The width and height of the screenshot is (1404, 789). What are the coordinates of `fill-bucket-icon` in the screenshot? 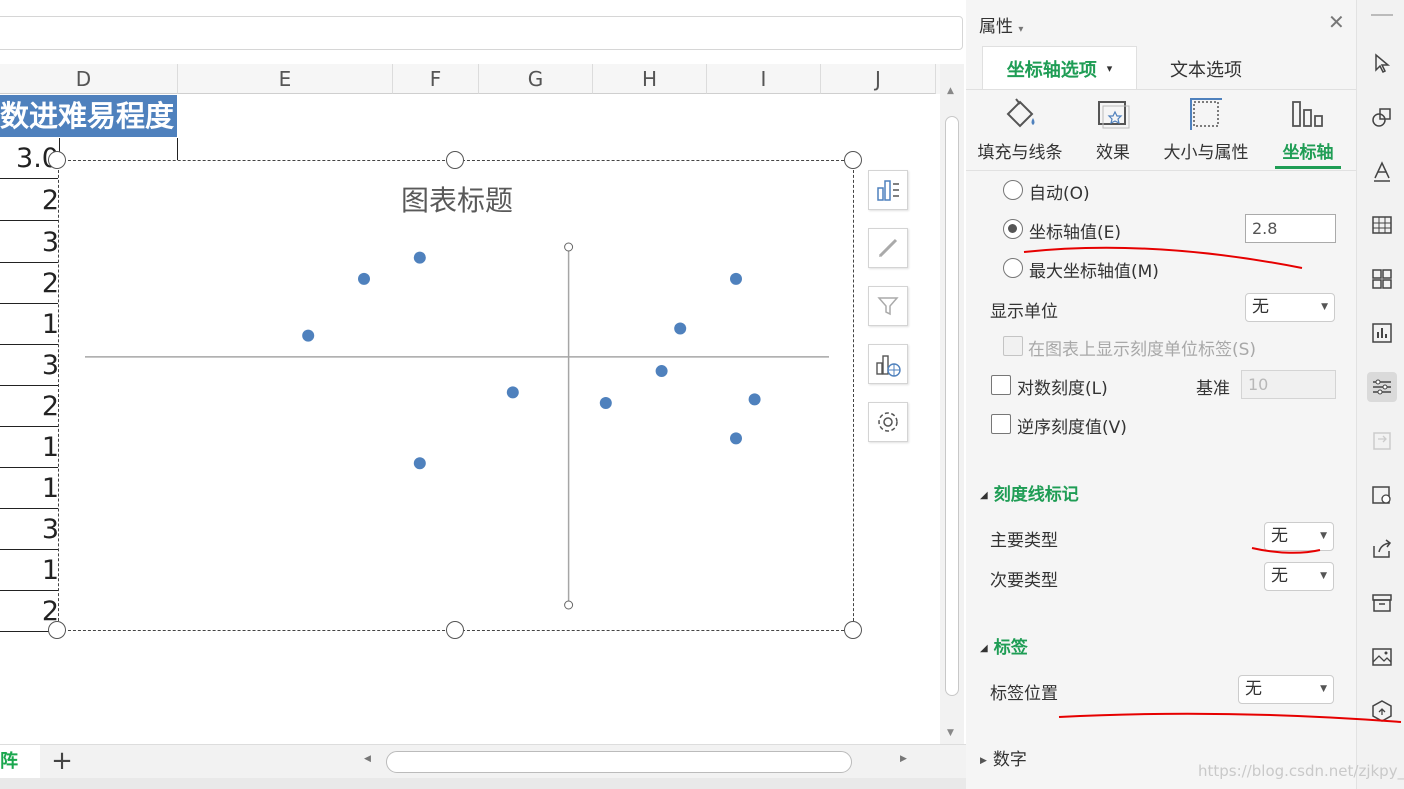 It's located at (1020, 113).